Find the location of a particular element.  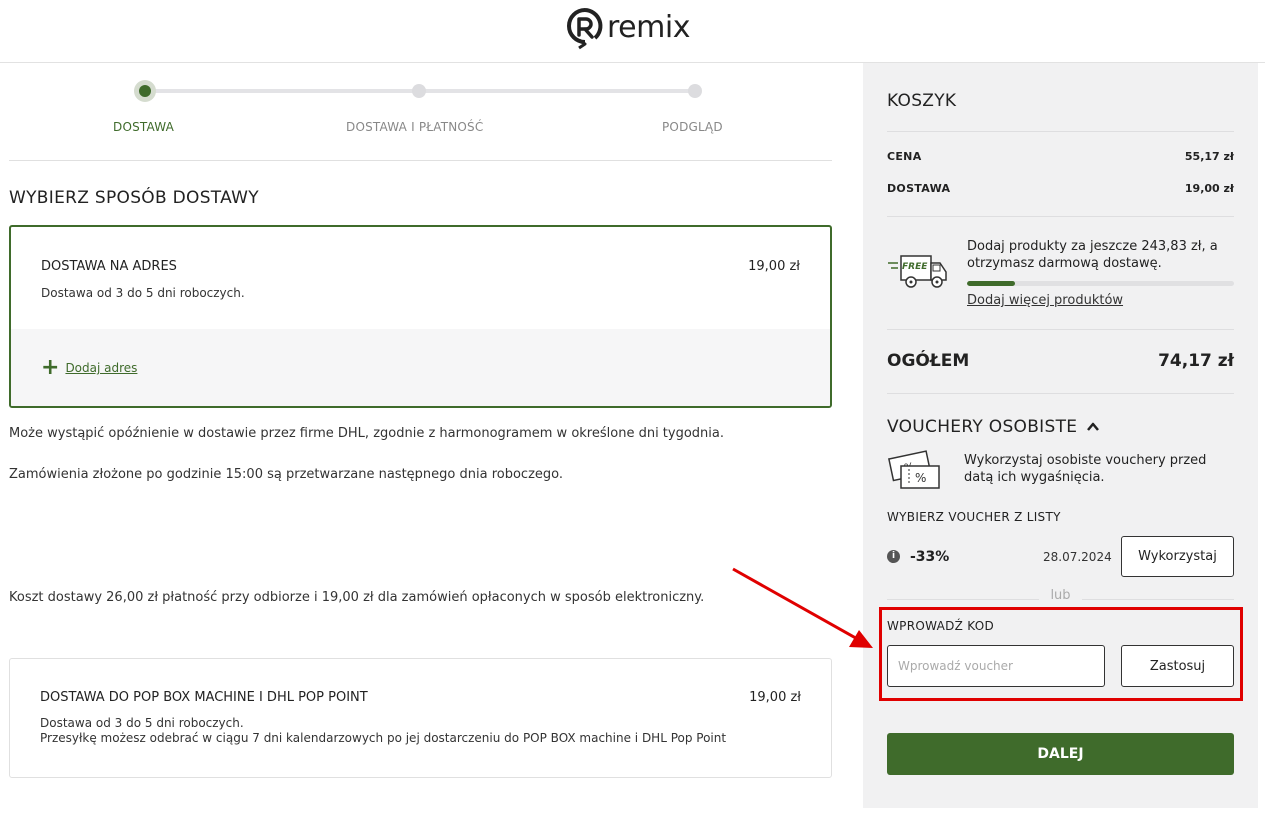

delivery-value: 19,00 zł is located at coordinates (1209, 188).